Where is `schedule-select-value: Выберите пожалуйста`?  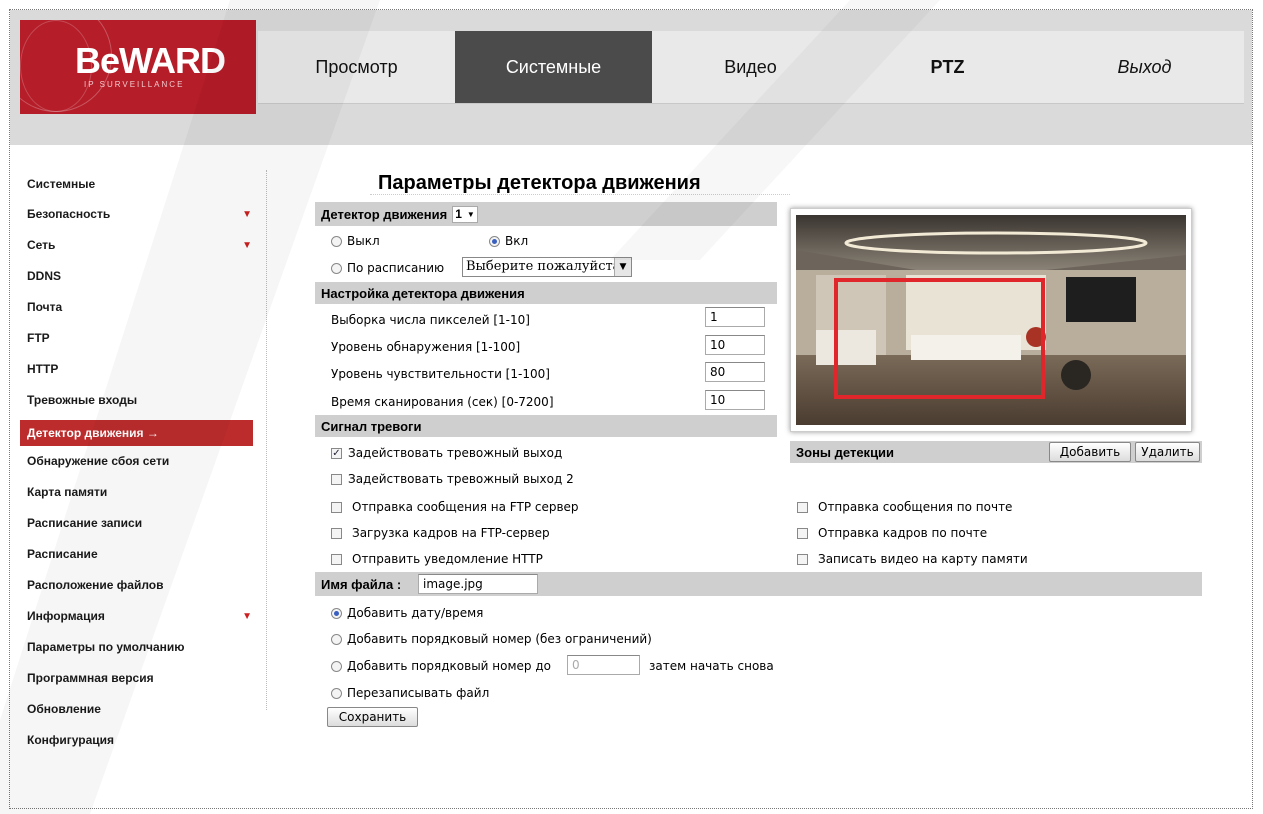 schedule-select-value: Выберите пожалуйста is located at coordinates (543, 266).